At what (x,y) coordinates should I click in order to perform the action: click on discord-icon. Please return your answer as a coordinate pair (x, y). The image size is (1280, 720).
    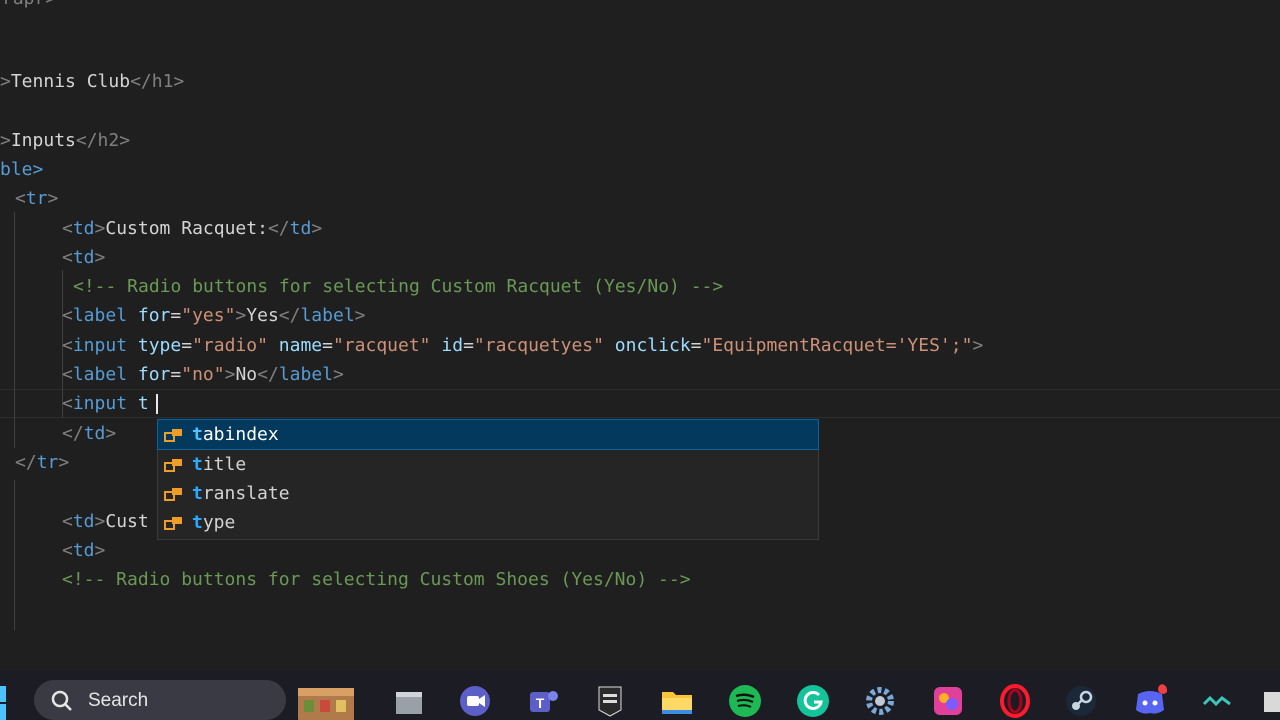
    Looking at the image, I should click on (1150, 701).